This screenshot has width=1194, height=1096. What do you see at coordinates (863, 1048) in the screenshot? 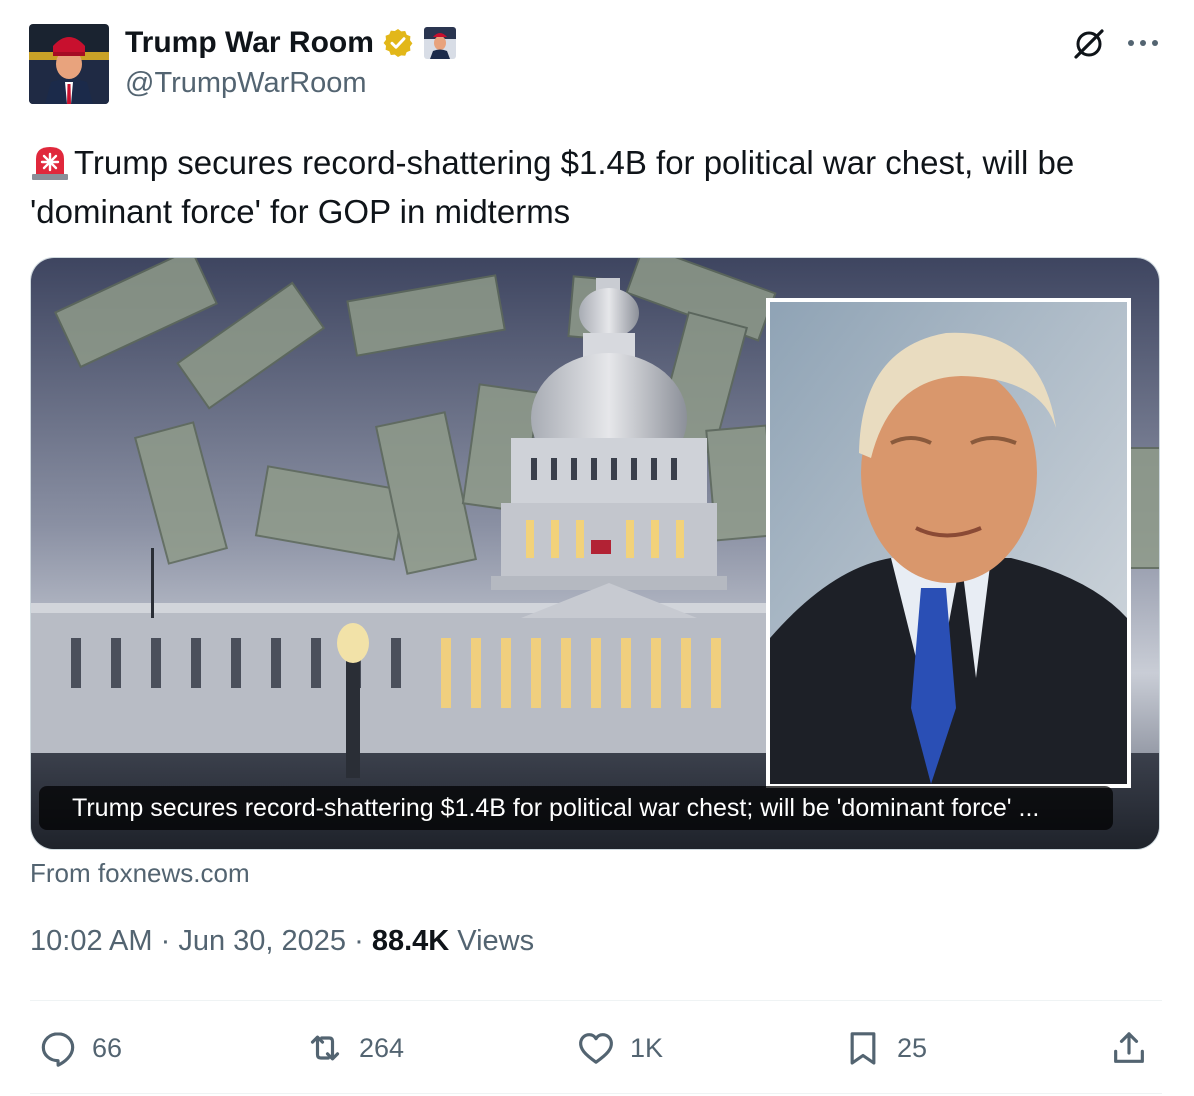
I see `bookmark-icon` at bounding box center [863, 1048].